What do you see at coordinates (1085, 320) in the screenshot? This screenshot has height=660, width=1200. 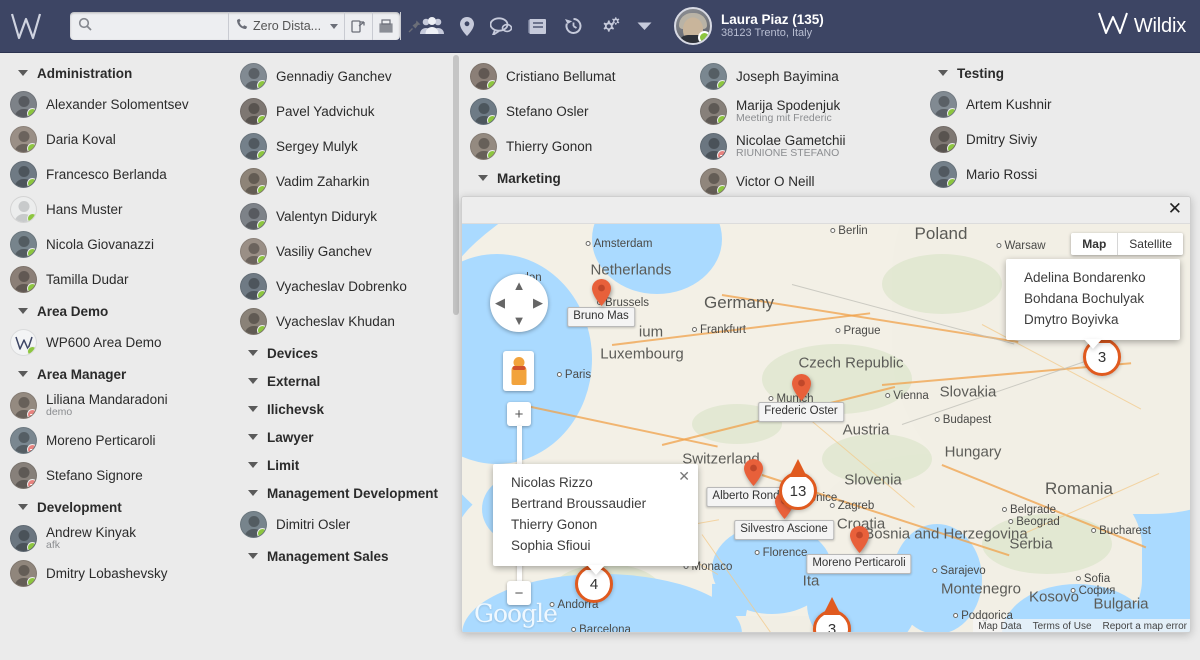 I see `infowindow-row: Dmytro Boyivka` at bounding box center [1085, 320].